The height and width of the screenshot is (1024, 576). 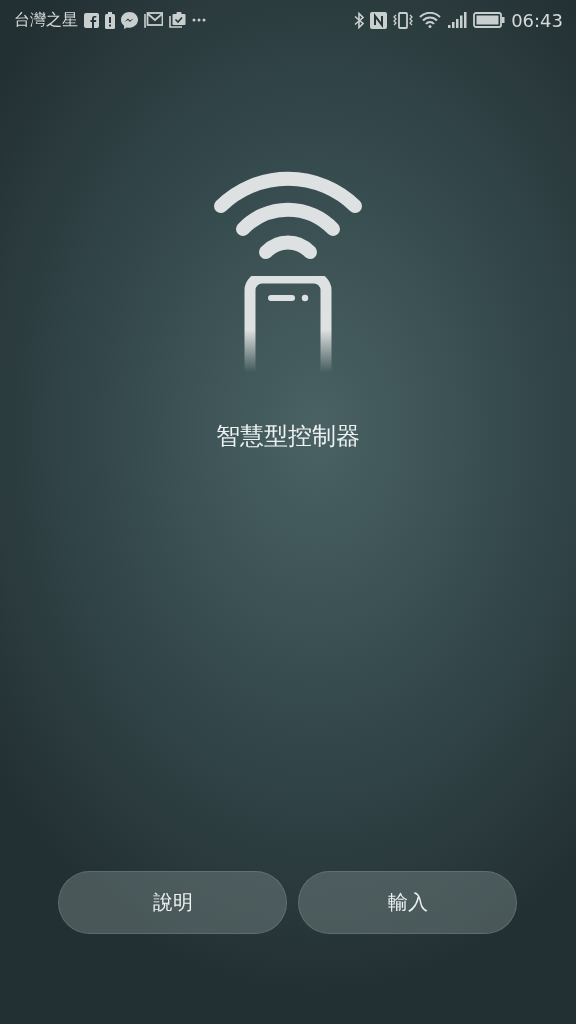 I want to click on clock-time: 06:43, so click(x=537, y=20).